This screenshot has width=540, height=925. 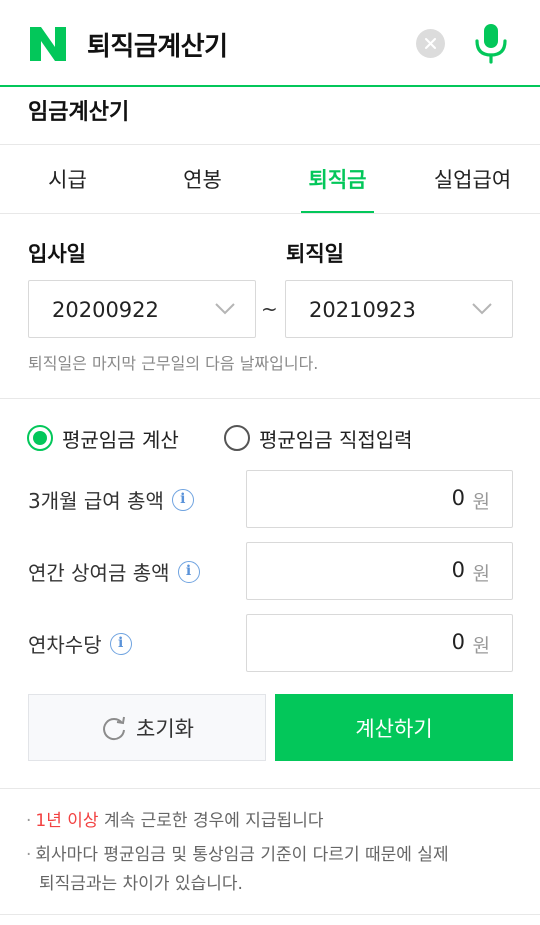 What do you see at coordinates (57, 254) in the screenshot?
I see `join-date-label: 입사일` at bounding box center [57, 254].